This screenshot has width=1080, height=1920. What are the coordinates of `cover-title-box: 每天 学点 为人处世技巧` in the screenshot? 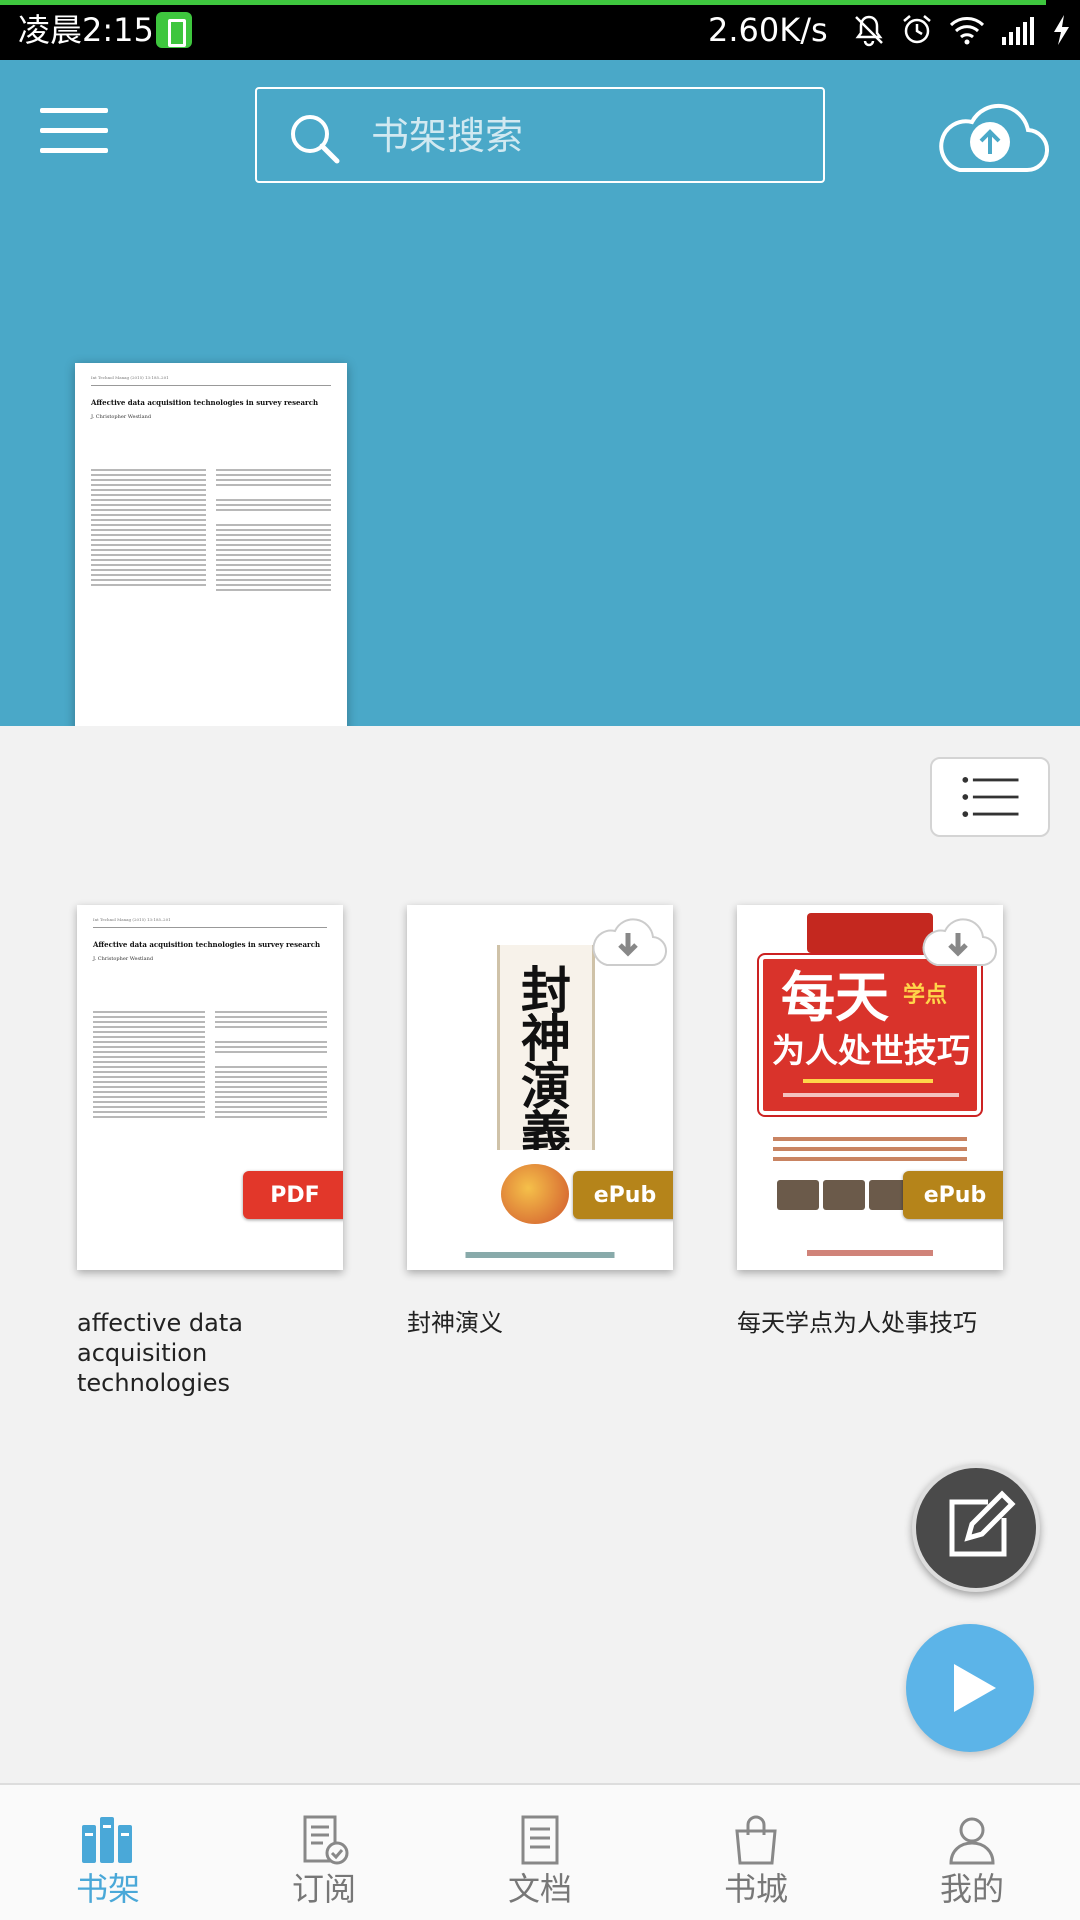 It's located at (870, 1035).